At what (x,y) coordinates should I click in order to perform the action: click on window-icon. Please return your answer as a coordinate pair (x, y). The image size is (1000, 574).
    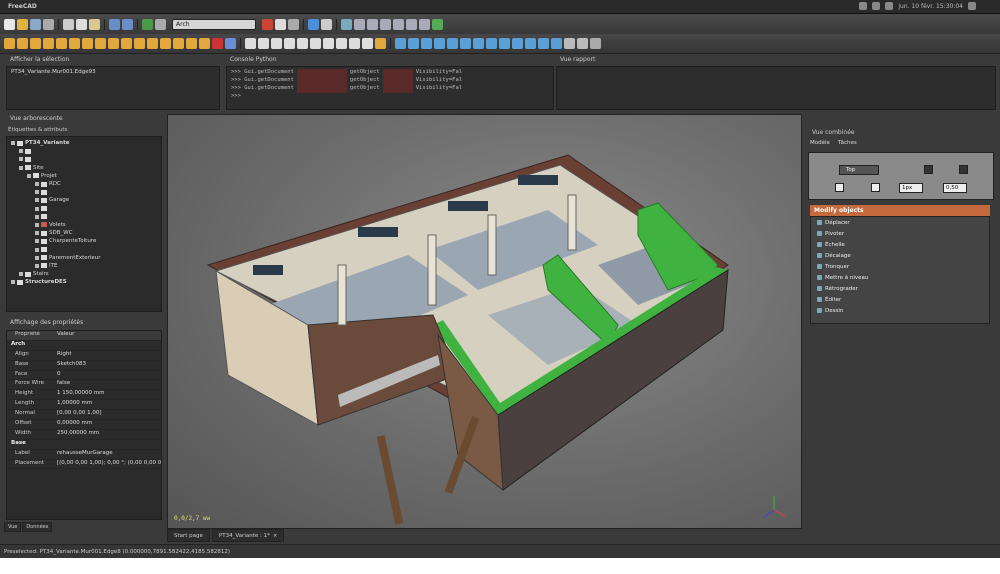
    Looking at the image, I should click on (74, 43).